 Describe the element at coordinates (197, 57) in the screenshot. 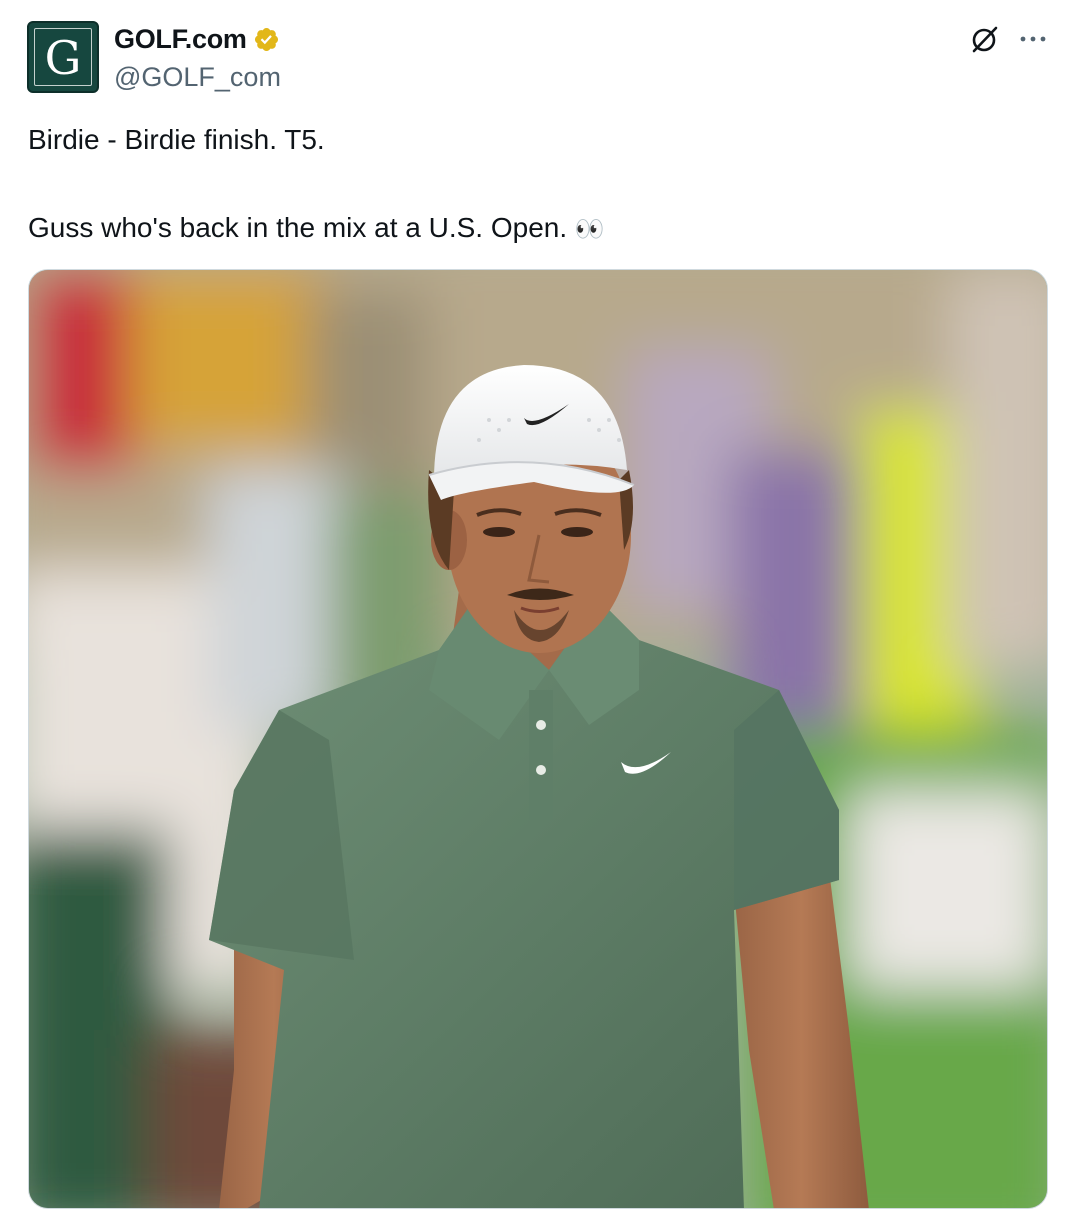

I see `author-info: GOLF.com @GOLF_com` at that location.